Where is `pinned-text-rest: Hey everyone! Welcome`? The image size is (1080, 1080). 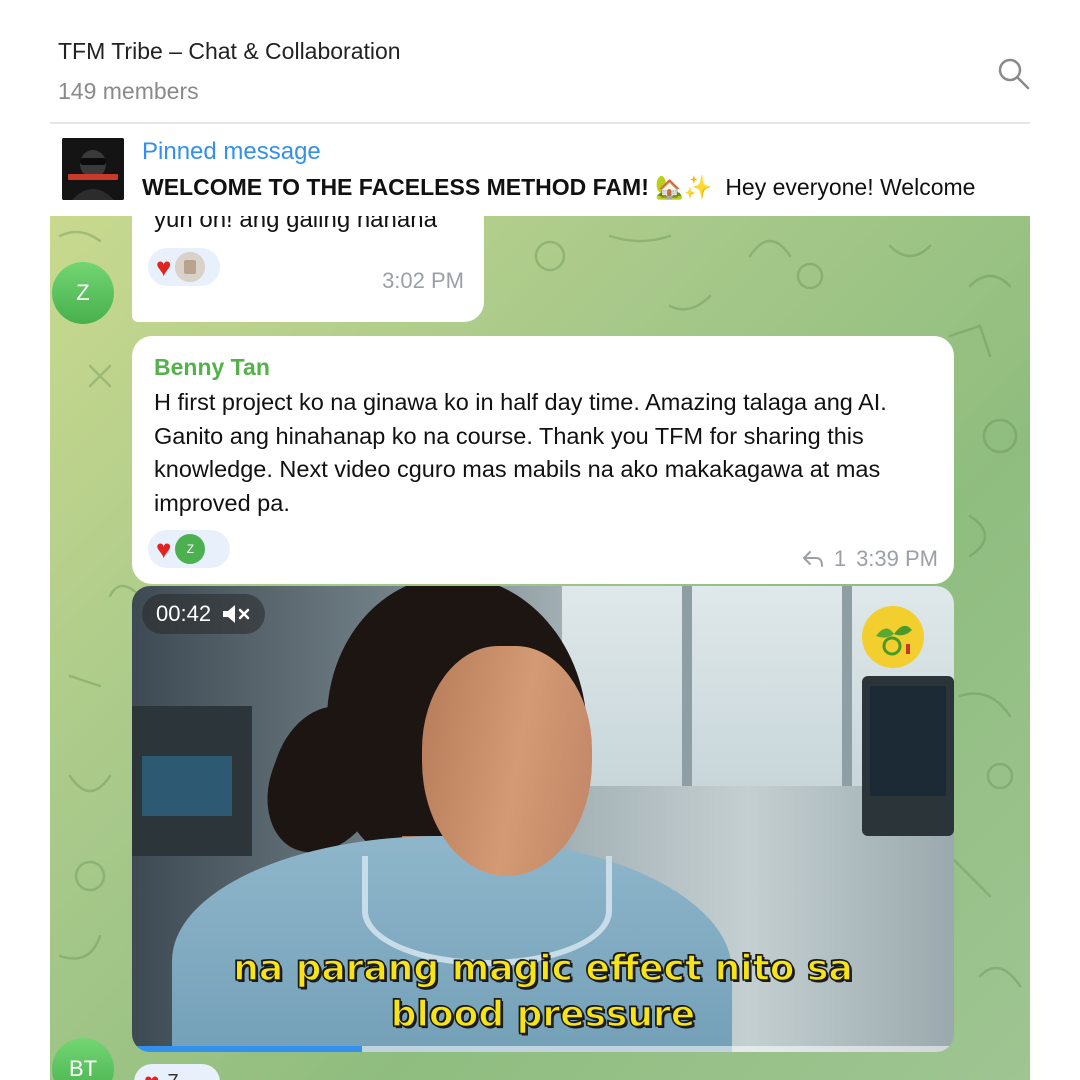 pinned-text-rest: Hey everyone! Welcome is located at coordinates (850, 187).